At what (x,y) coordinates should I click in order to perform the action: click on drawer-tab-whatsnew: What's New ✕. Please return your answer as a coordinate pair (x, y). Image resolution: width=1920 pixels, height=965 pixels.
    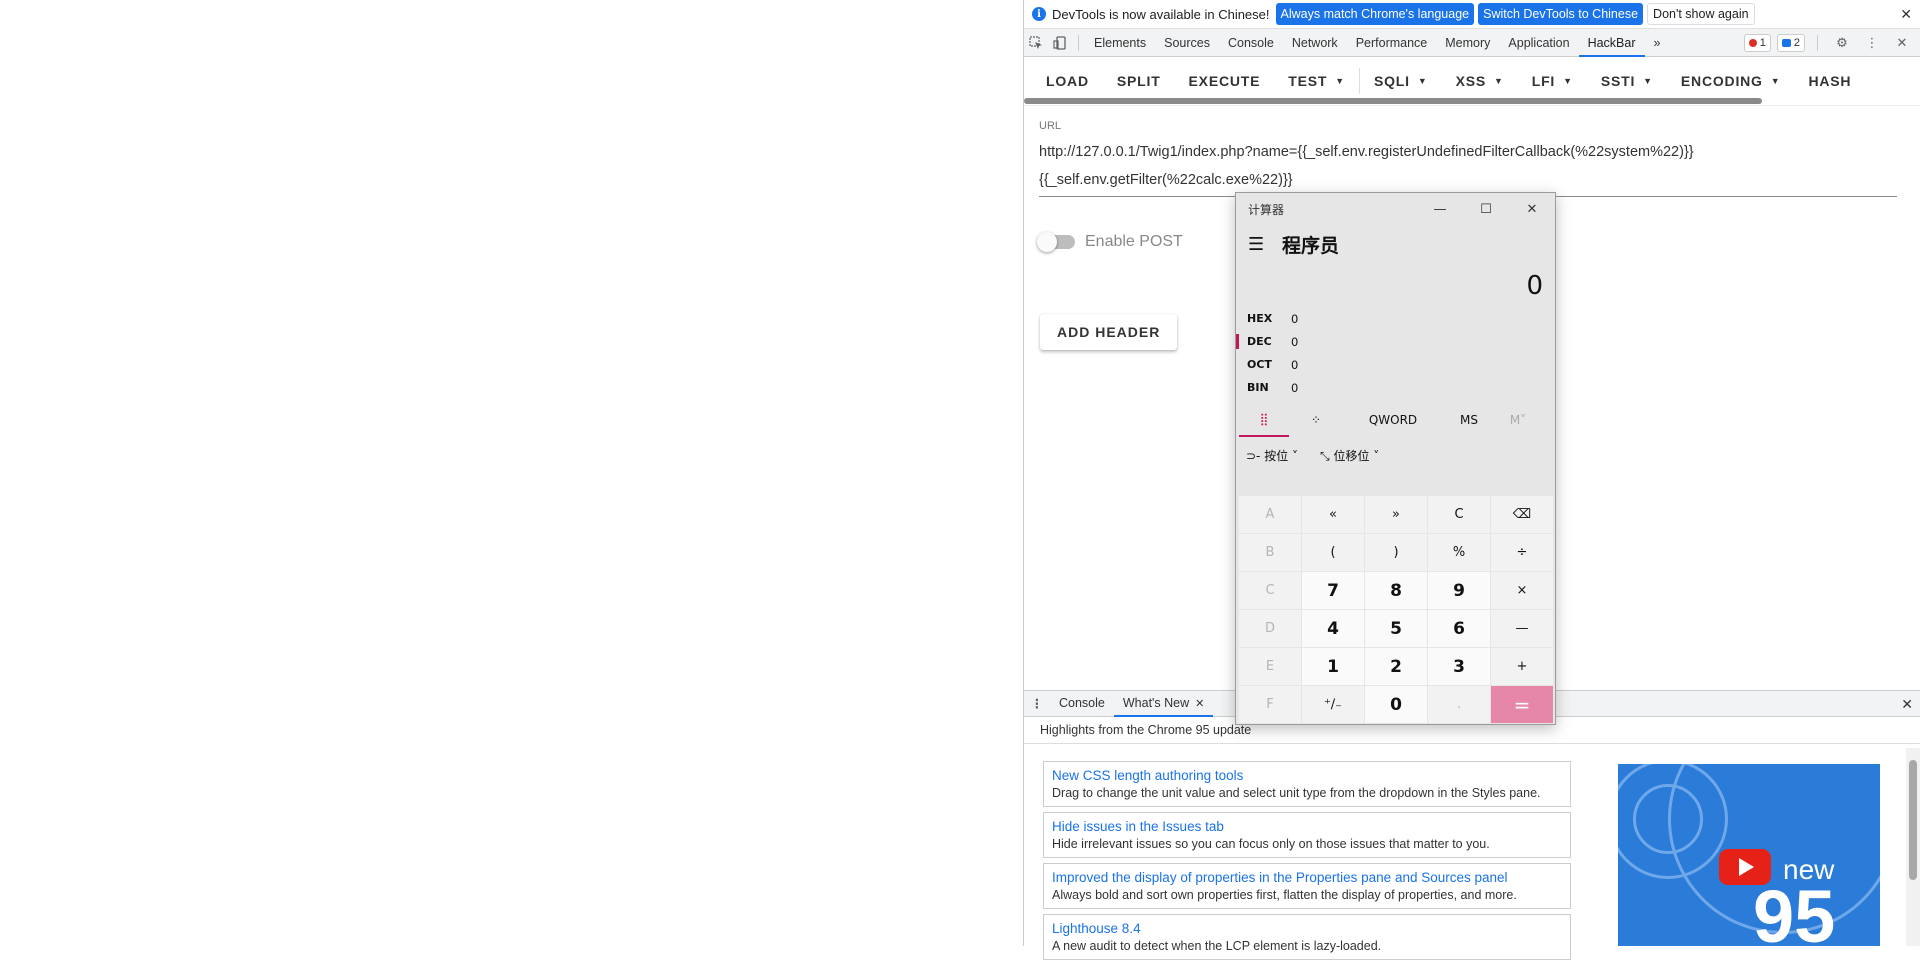
    Looking at the image, I should click on (1163, 703).